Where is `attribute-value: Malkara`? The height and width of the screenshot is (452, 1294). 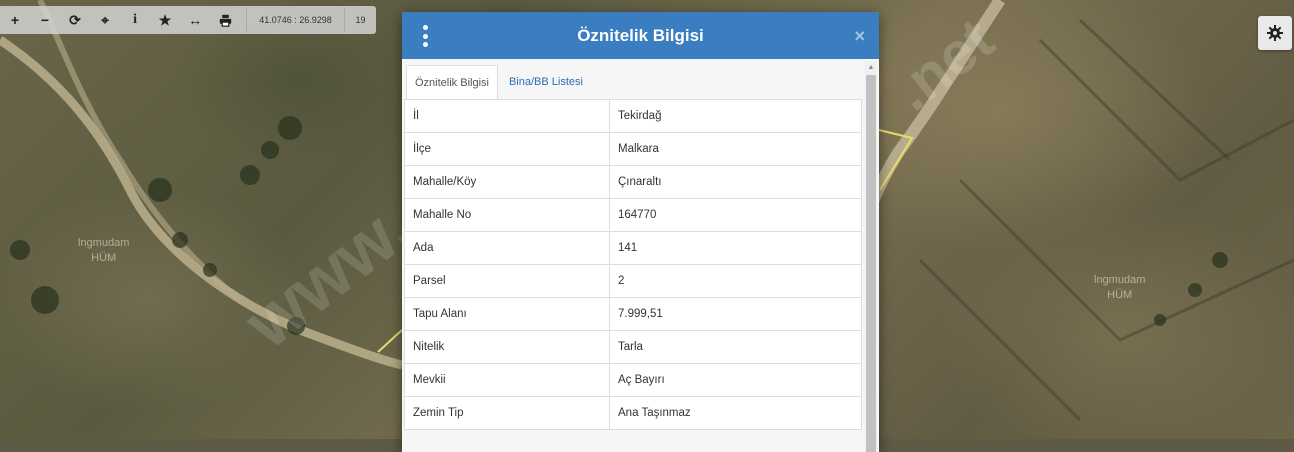 attribute-value: Malkara is located at coordinates (735, 149).